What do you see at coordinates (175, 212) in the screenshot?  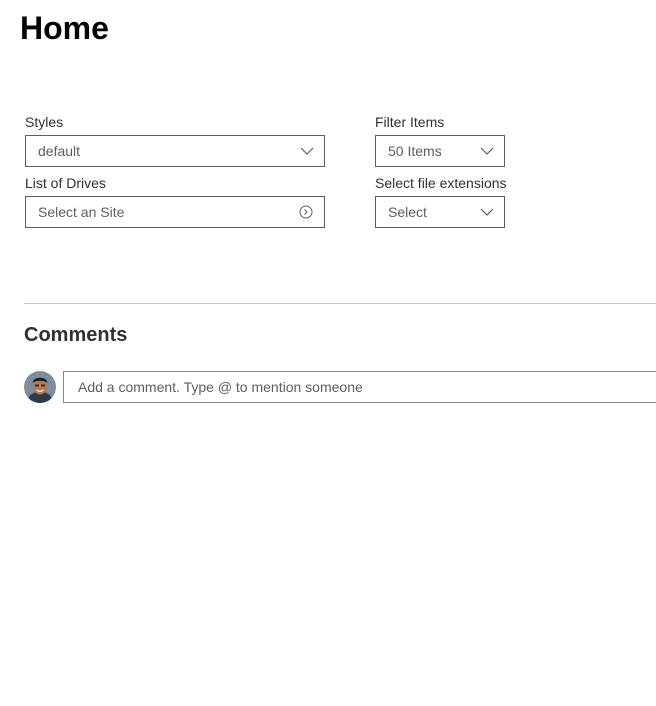 I see `site-picker-field: Select an Site` at bounding box center [175, 212].